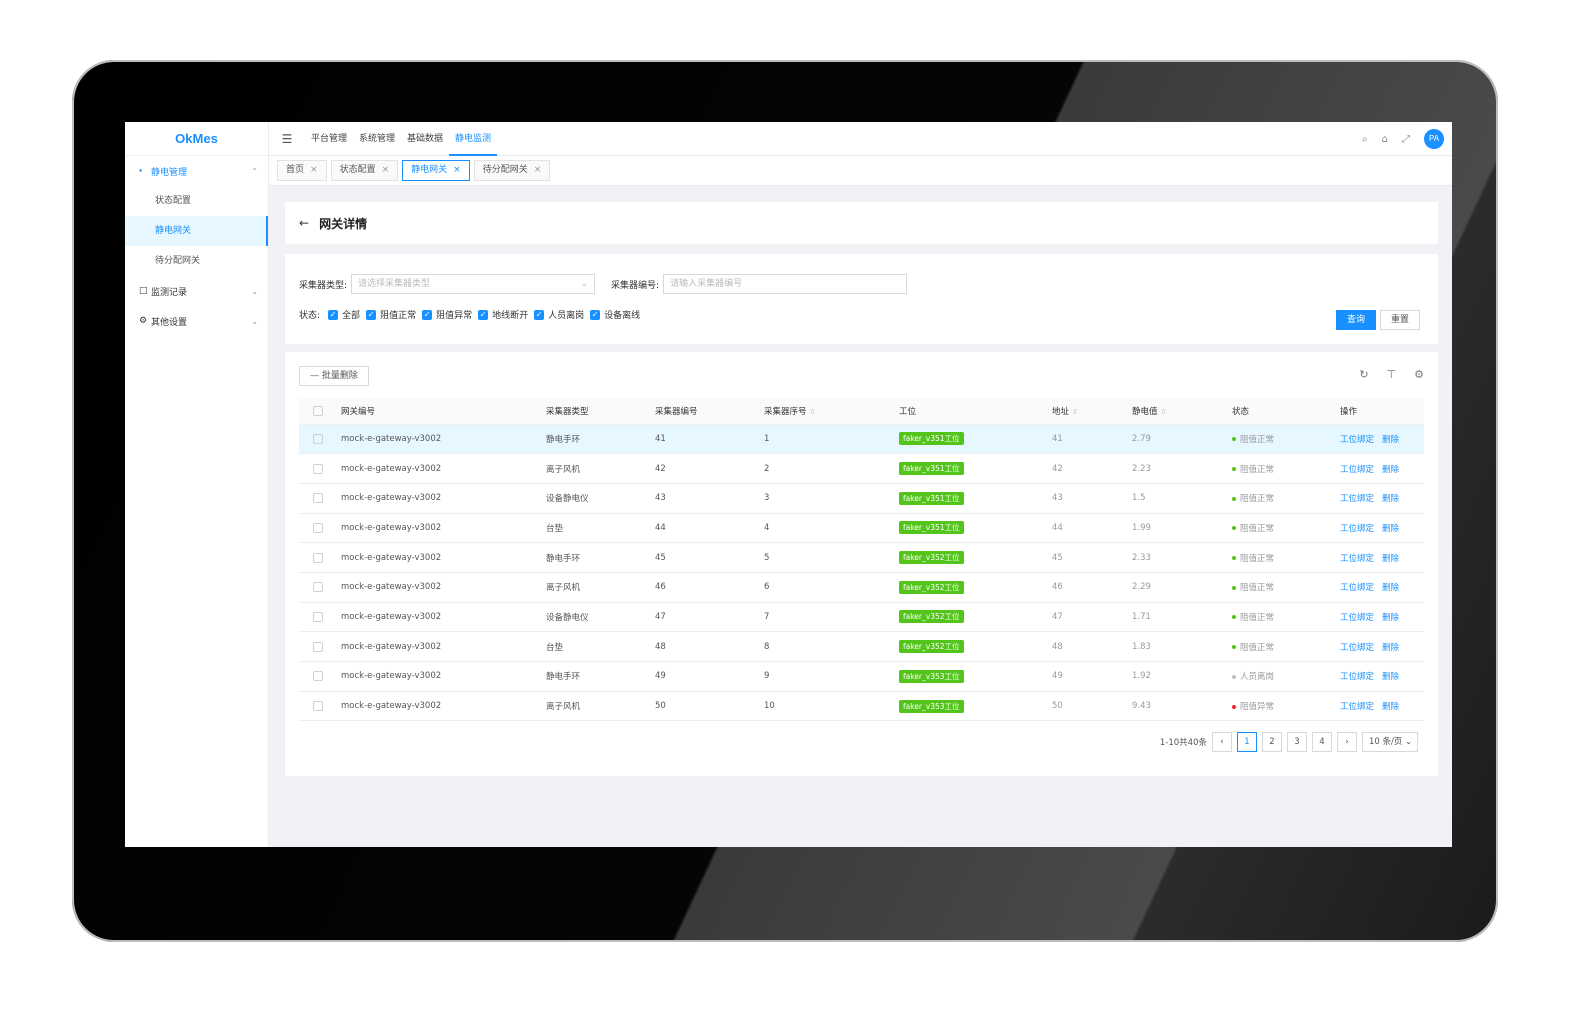 Image resolution: width=1596 pixels, height=1020 pixels. Describe the element at coordinates (196, 261) in the screenshot. I see `sidebar-item-unassigned-gateway: 待分配网关` at that location.